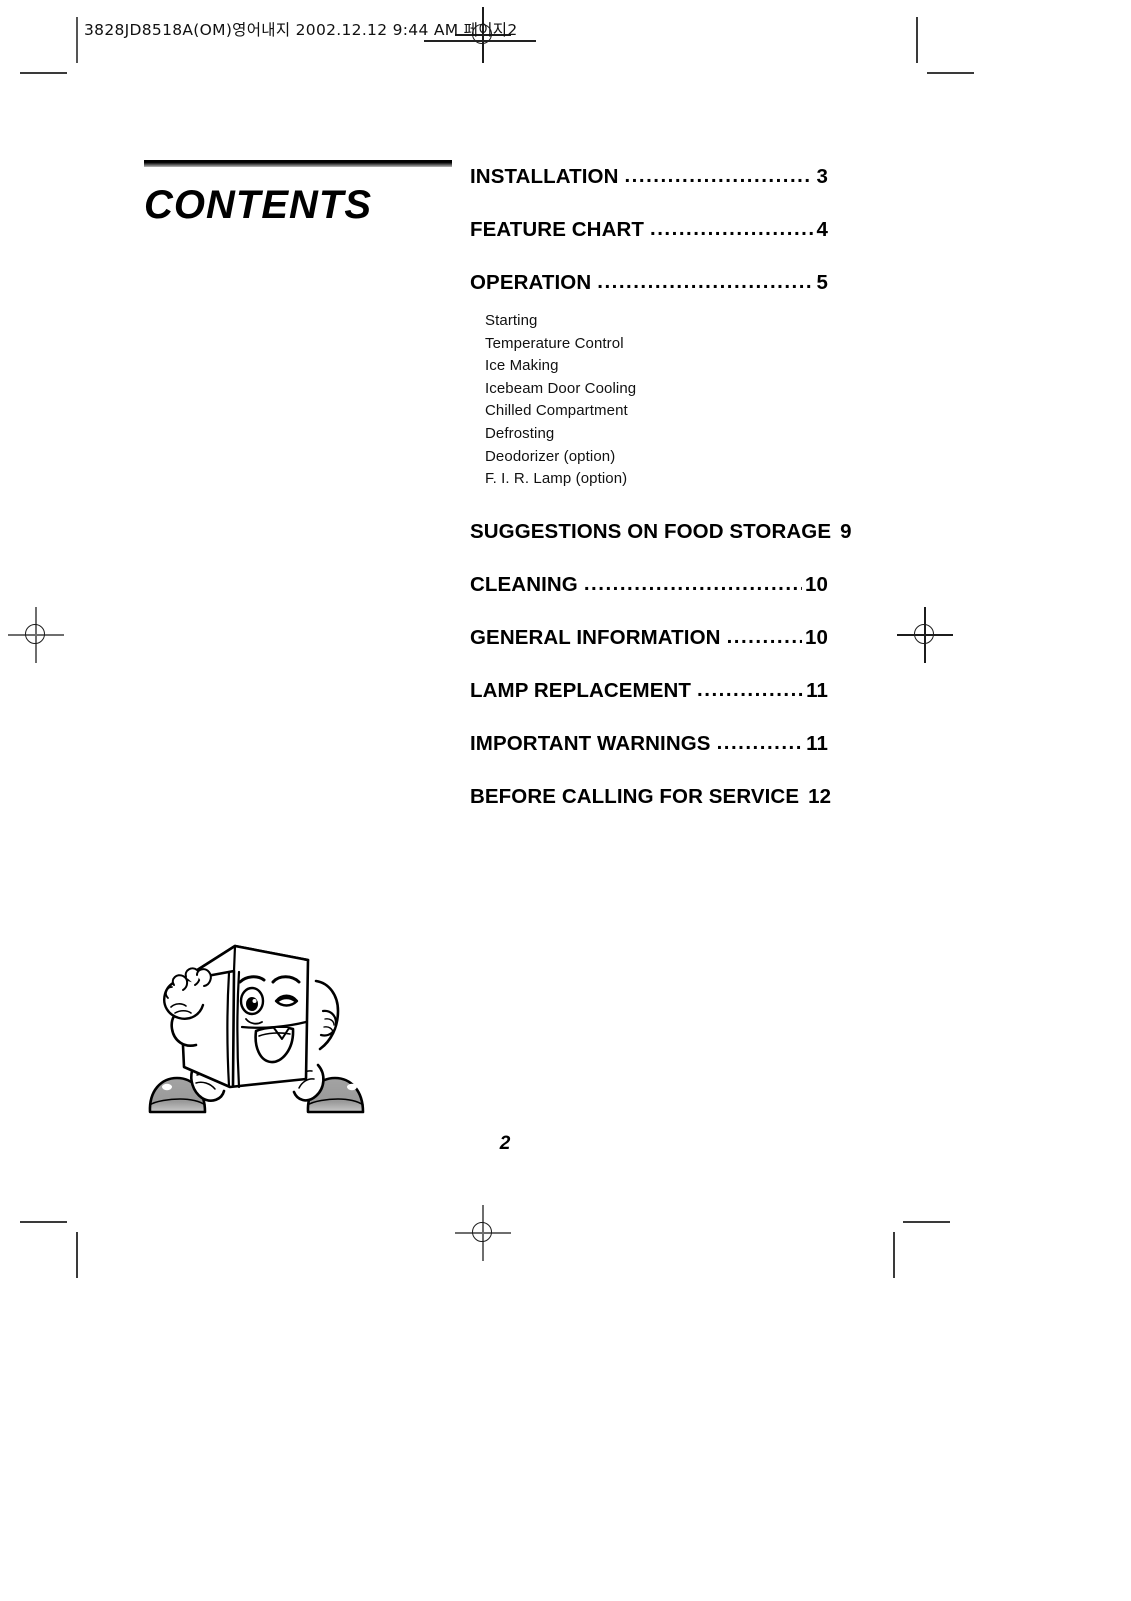  I want to click on registration-mark-bottom-center, so click(483, 1233).